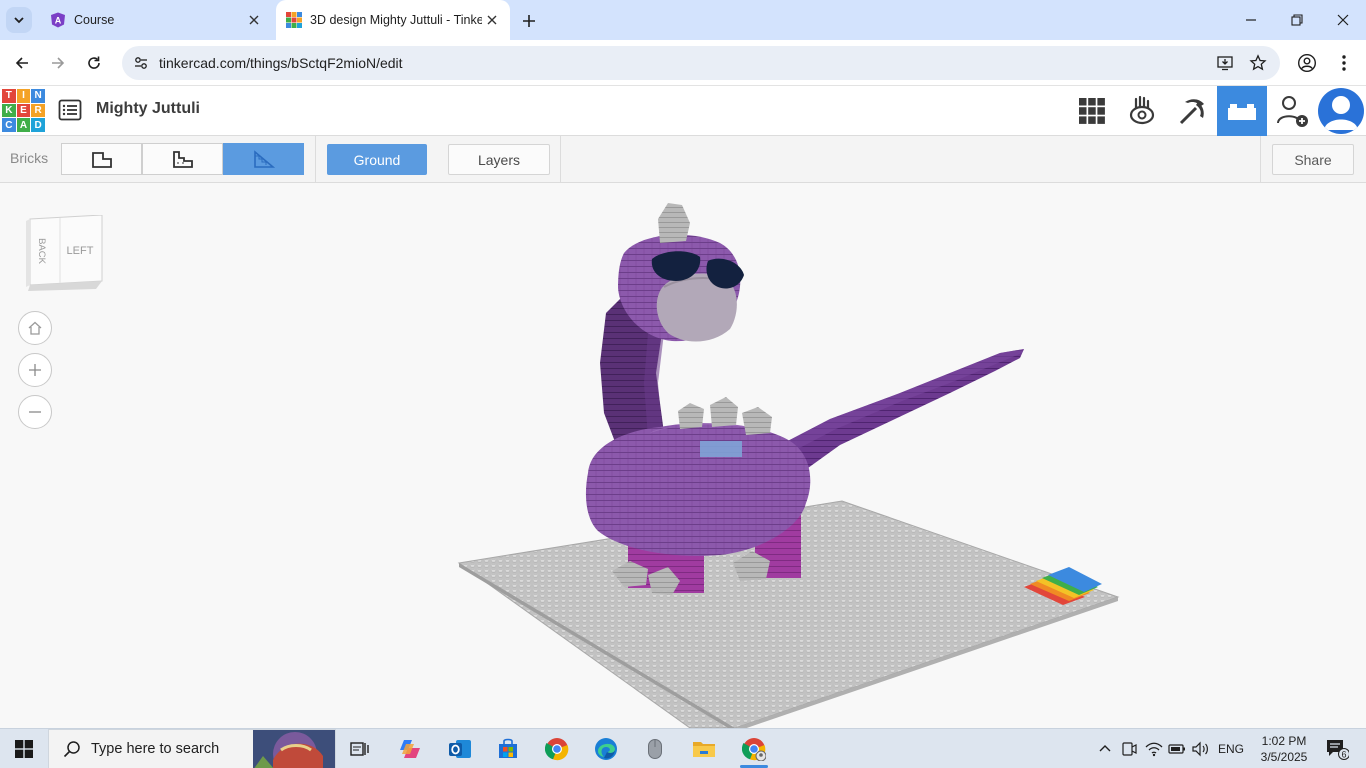 This screenshot has width=1366, height=768. I want to click on grid-icon, so click(1092, 111).